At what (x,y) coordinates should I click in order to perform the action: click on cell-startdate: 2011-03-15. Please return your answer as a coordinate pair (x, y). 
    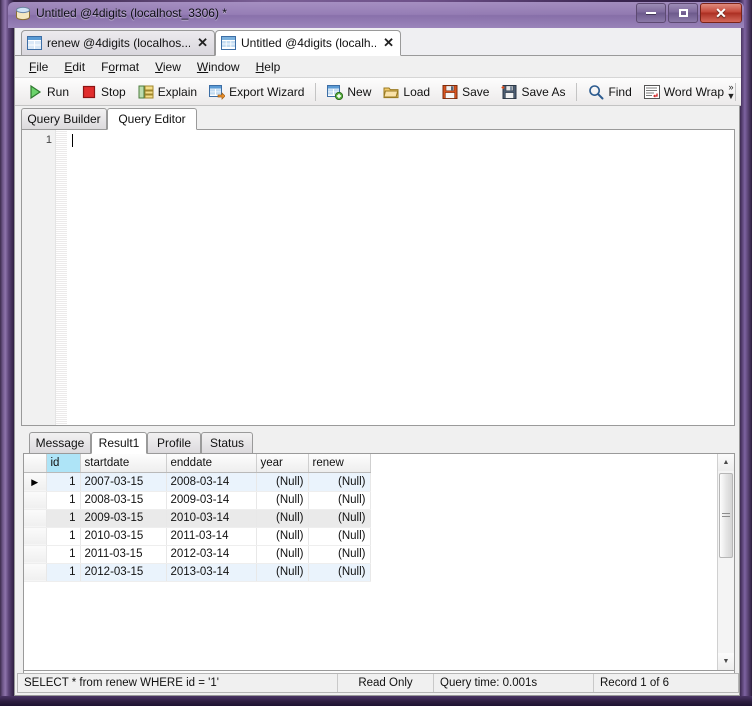
    Looking at the image, I should click on (123, 554).